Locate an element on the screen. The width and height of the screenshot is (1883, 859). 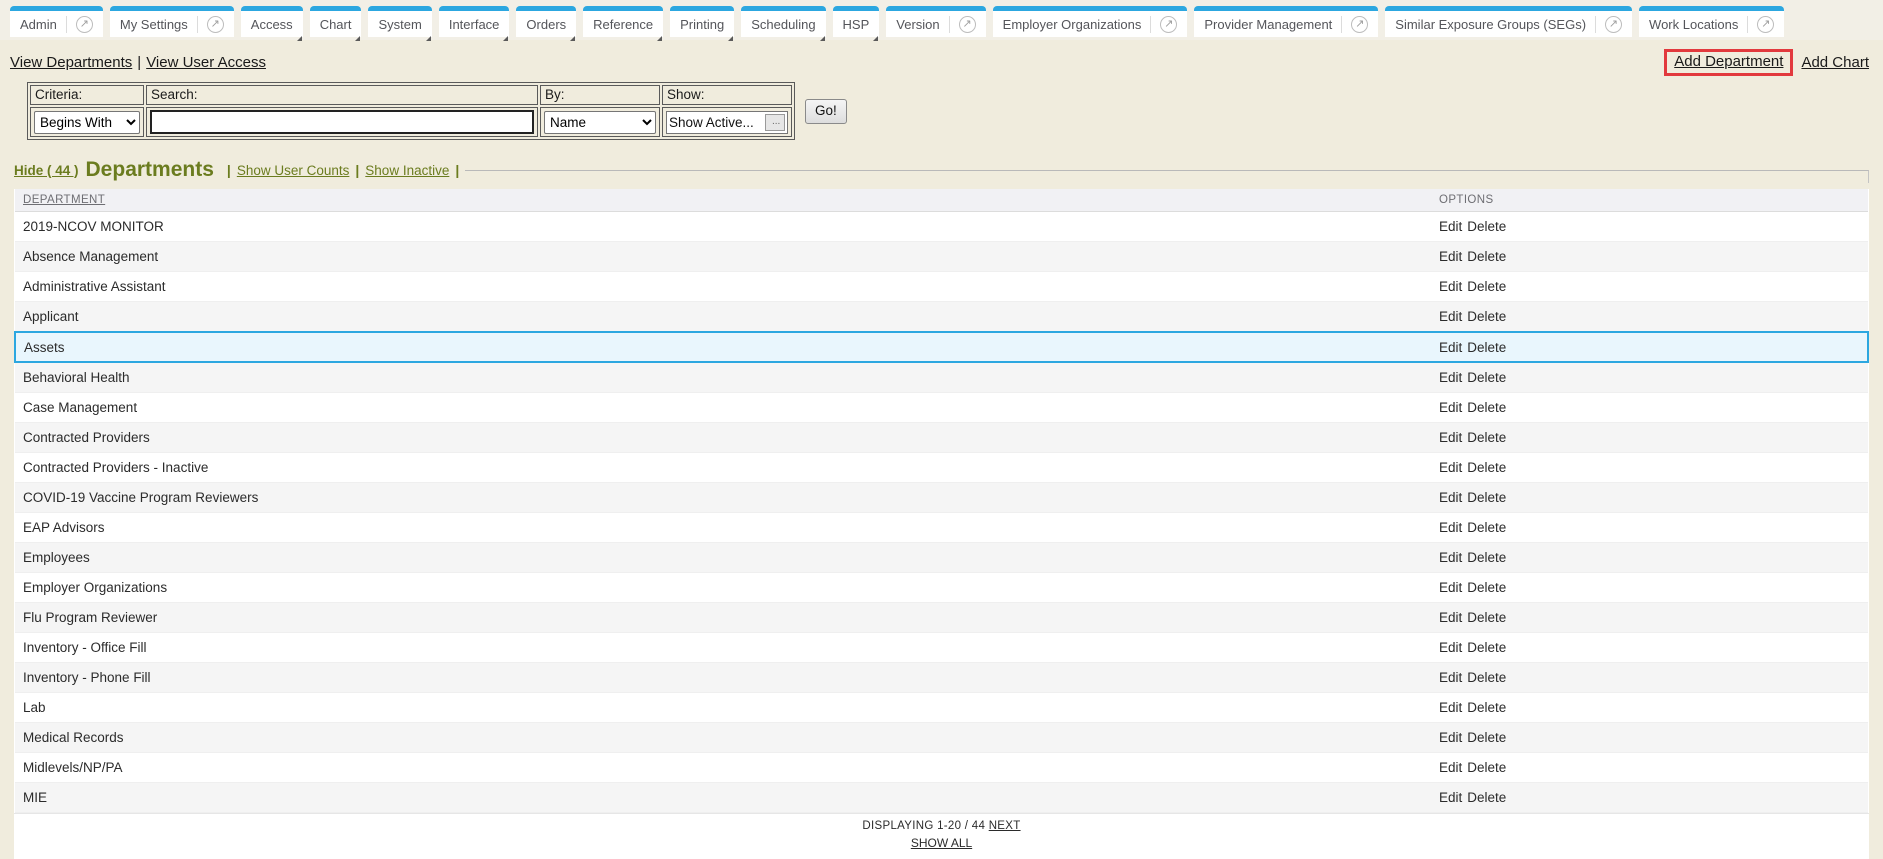
view-user-access-link: View User Access is located at coordinates (206, 62).